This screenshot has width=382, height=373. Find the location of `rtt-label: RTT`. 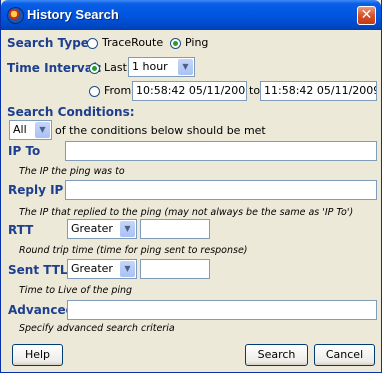

rtt-label: RTT is located at coordinates (21, 230).